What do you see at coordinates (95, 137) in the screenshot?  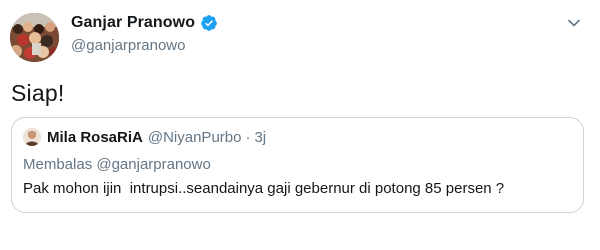 I see `quoted-author-display-name: Mila RosaRiA` at bounding box center [95, 137].